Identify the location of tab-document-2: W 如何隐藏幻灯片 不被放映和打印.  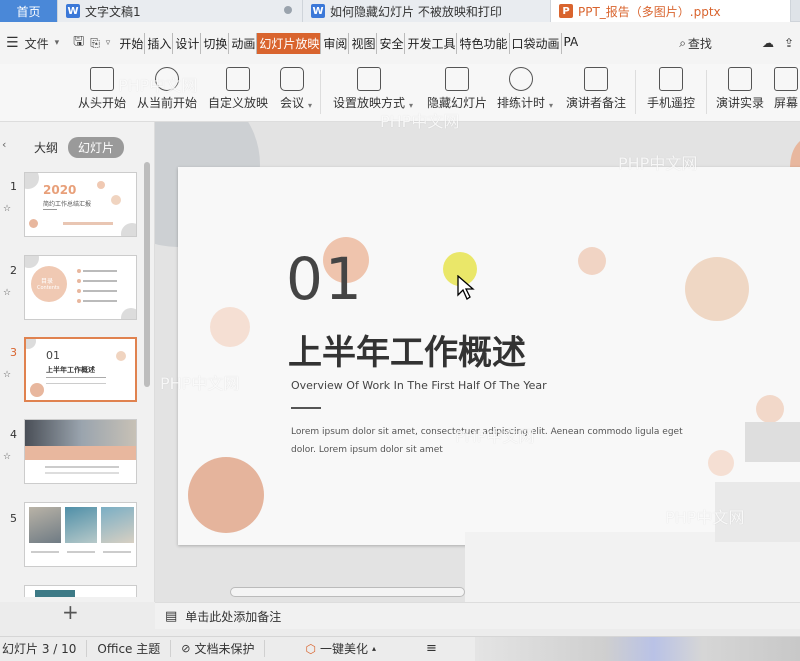
(427, 11).